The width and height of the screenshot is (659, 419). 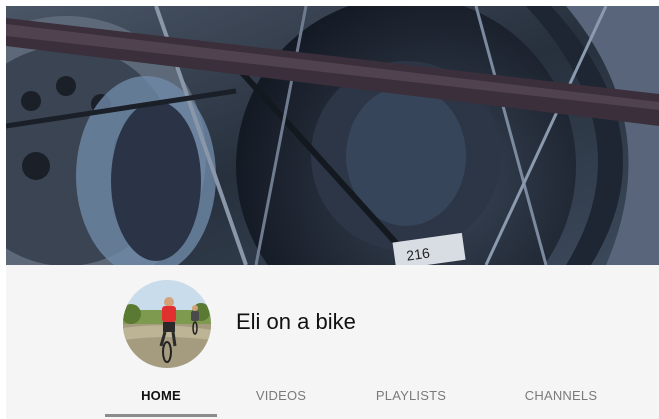 What do you see at coordinates (561, 395) in the screenshot?
I see `tab-channels-label: CHANNELS` at bounding box center [561, 395].